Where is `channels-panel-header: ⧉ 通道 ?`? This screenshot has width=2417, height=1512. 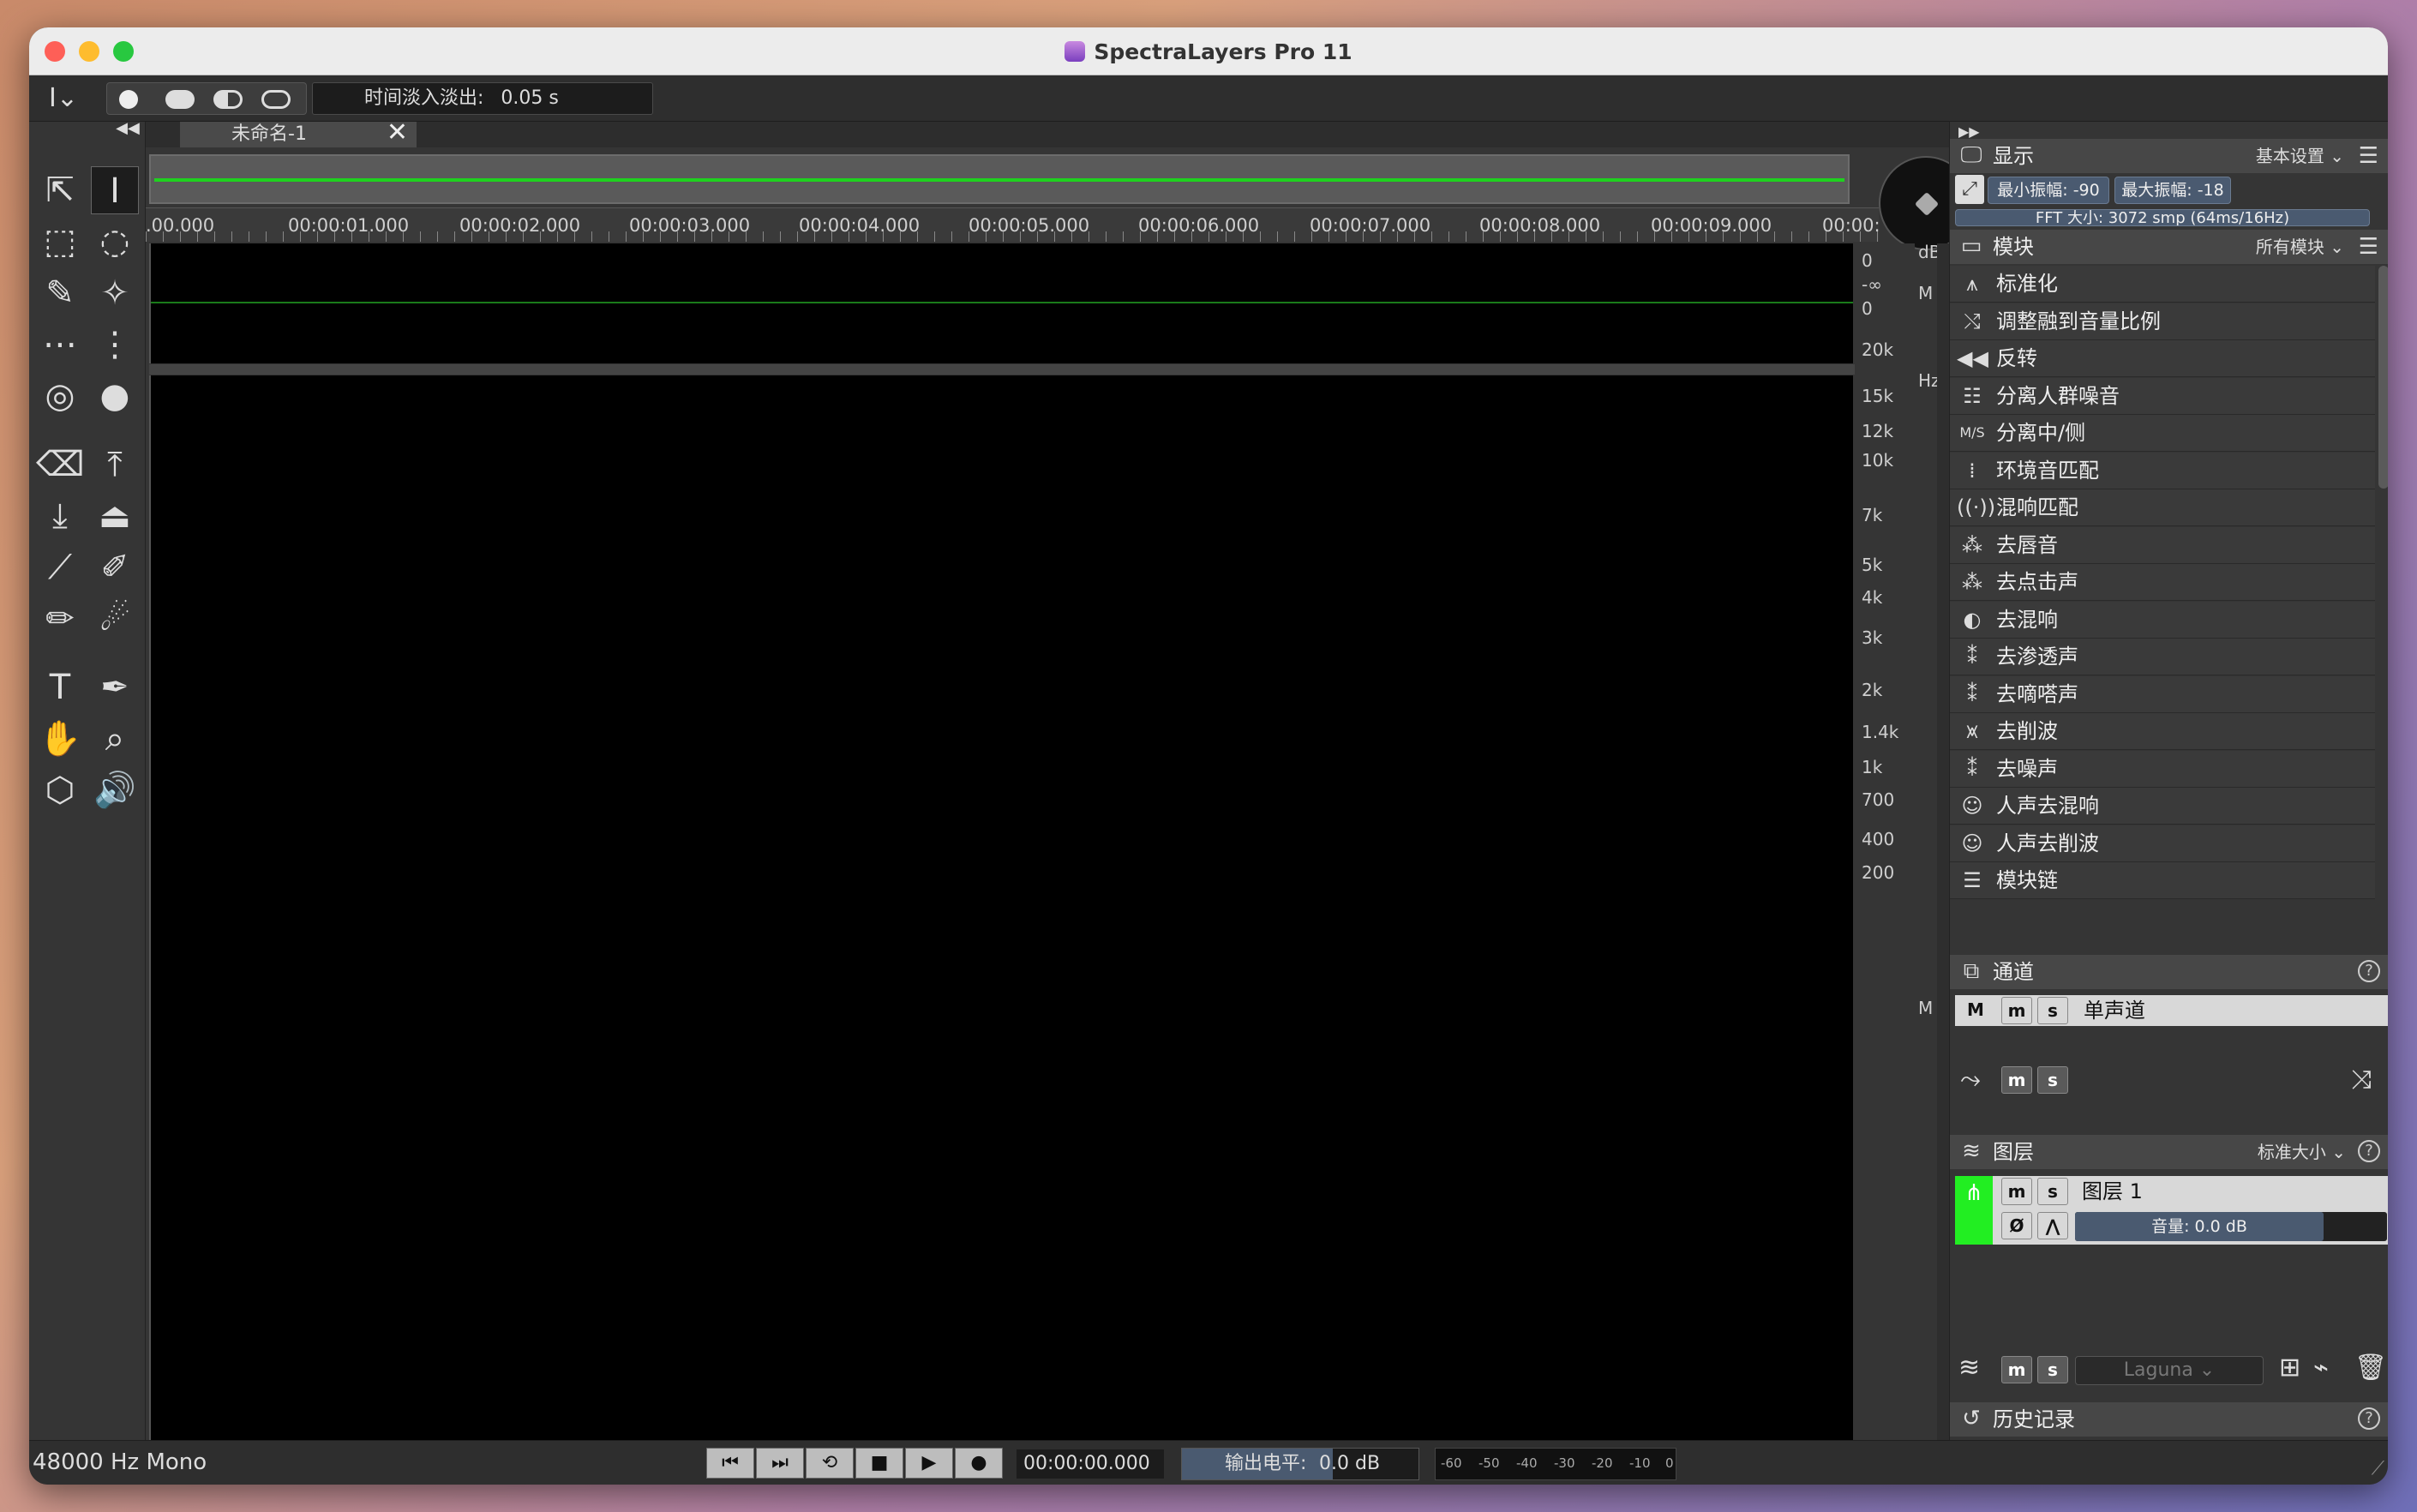
channels-panel-header: ⧉ 通道 ? is located at coordinates (2169, 972).